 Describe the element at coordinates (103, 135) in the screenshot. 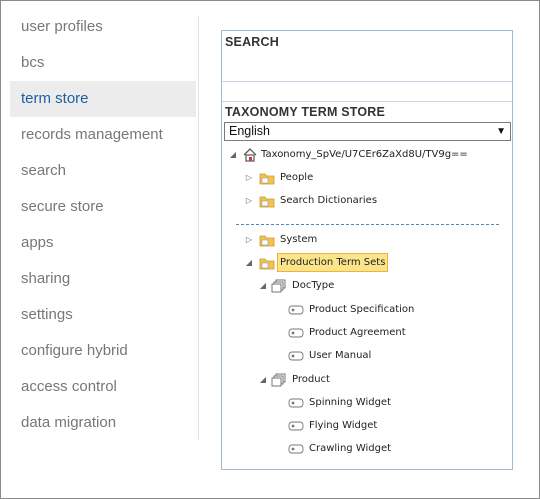

I see `nav-item-records-management: records management` at that location.